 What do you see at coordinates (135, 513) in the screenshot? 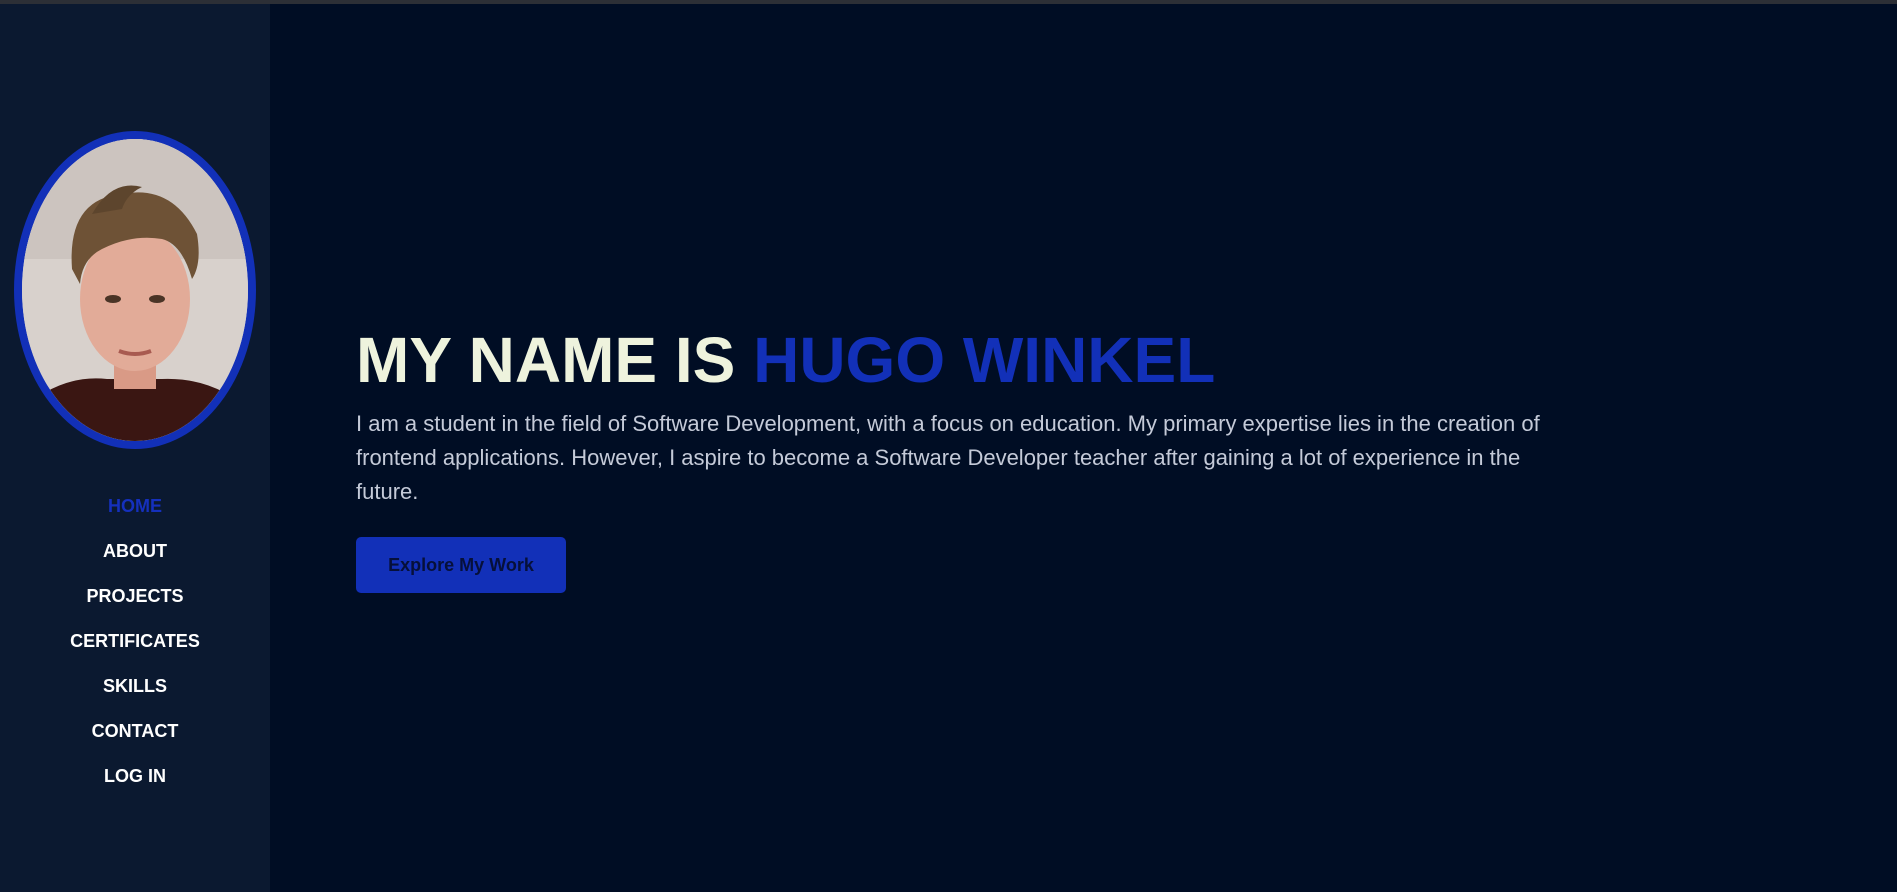
I see `nav-item-home: HOME` at bounding box center [135, 513].